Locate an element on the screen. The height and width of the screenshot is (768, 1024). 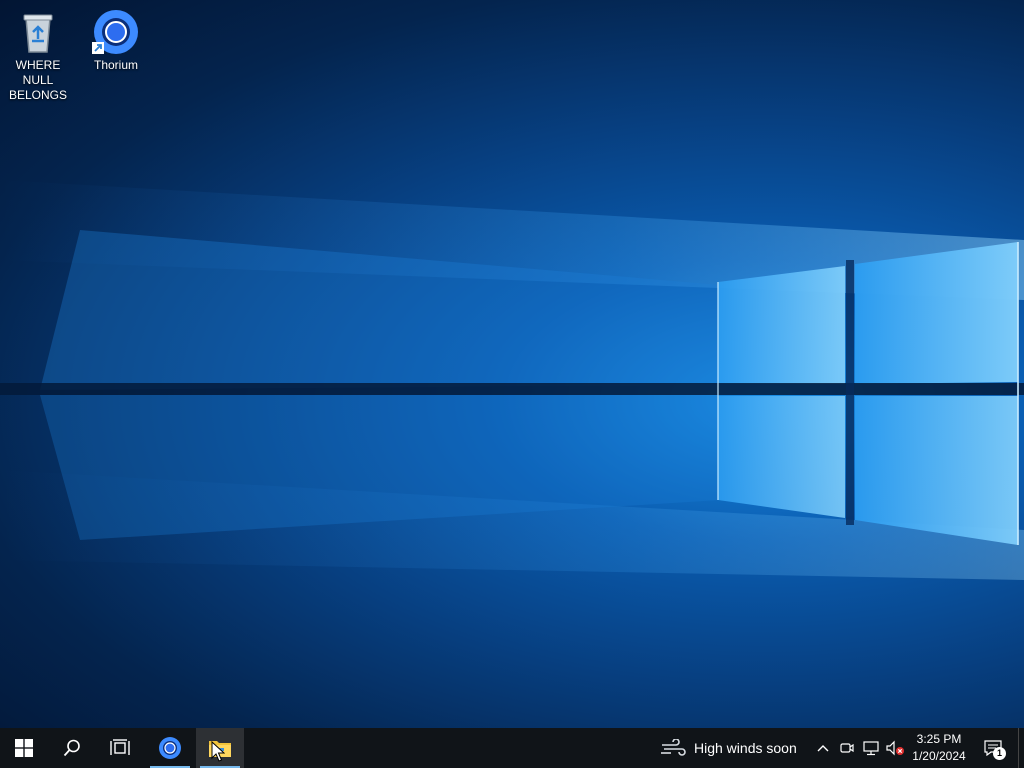
search-icon is located at coordinates (71, 748).